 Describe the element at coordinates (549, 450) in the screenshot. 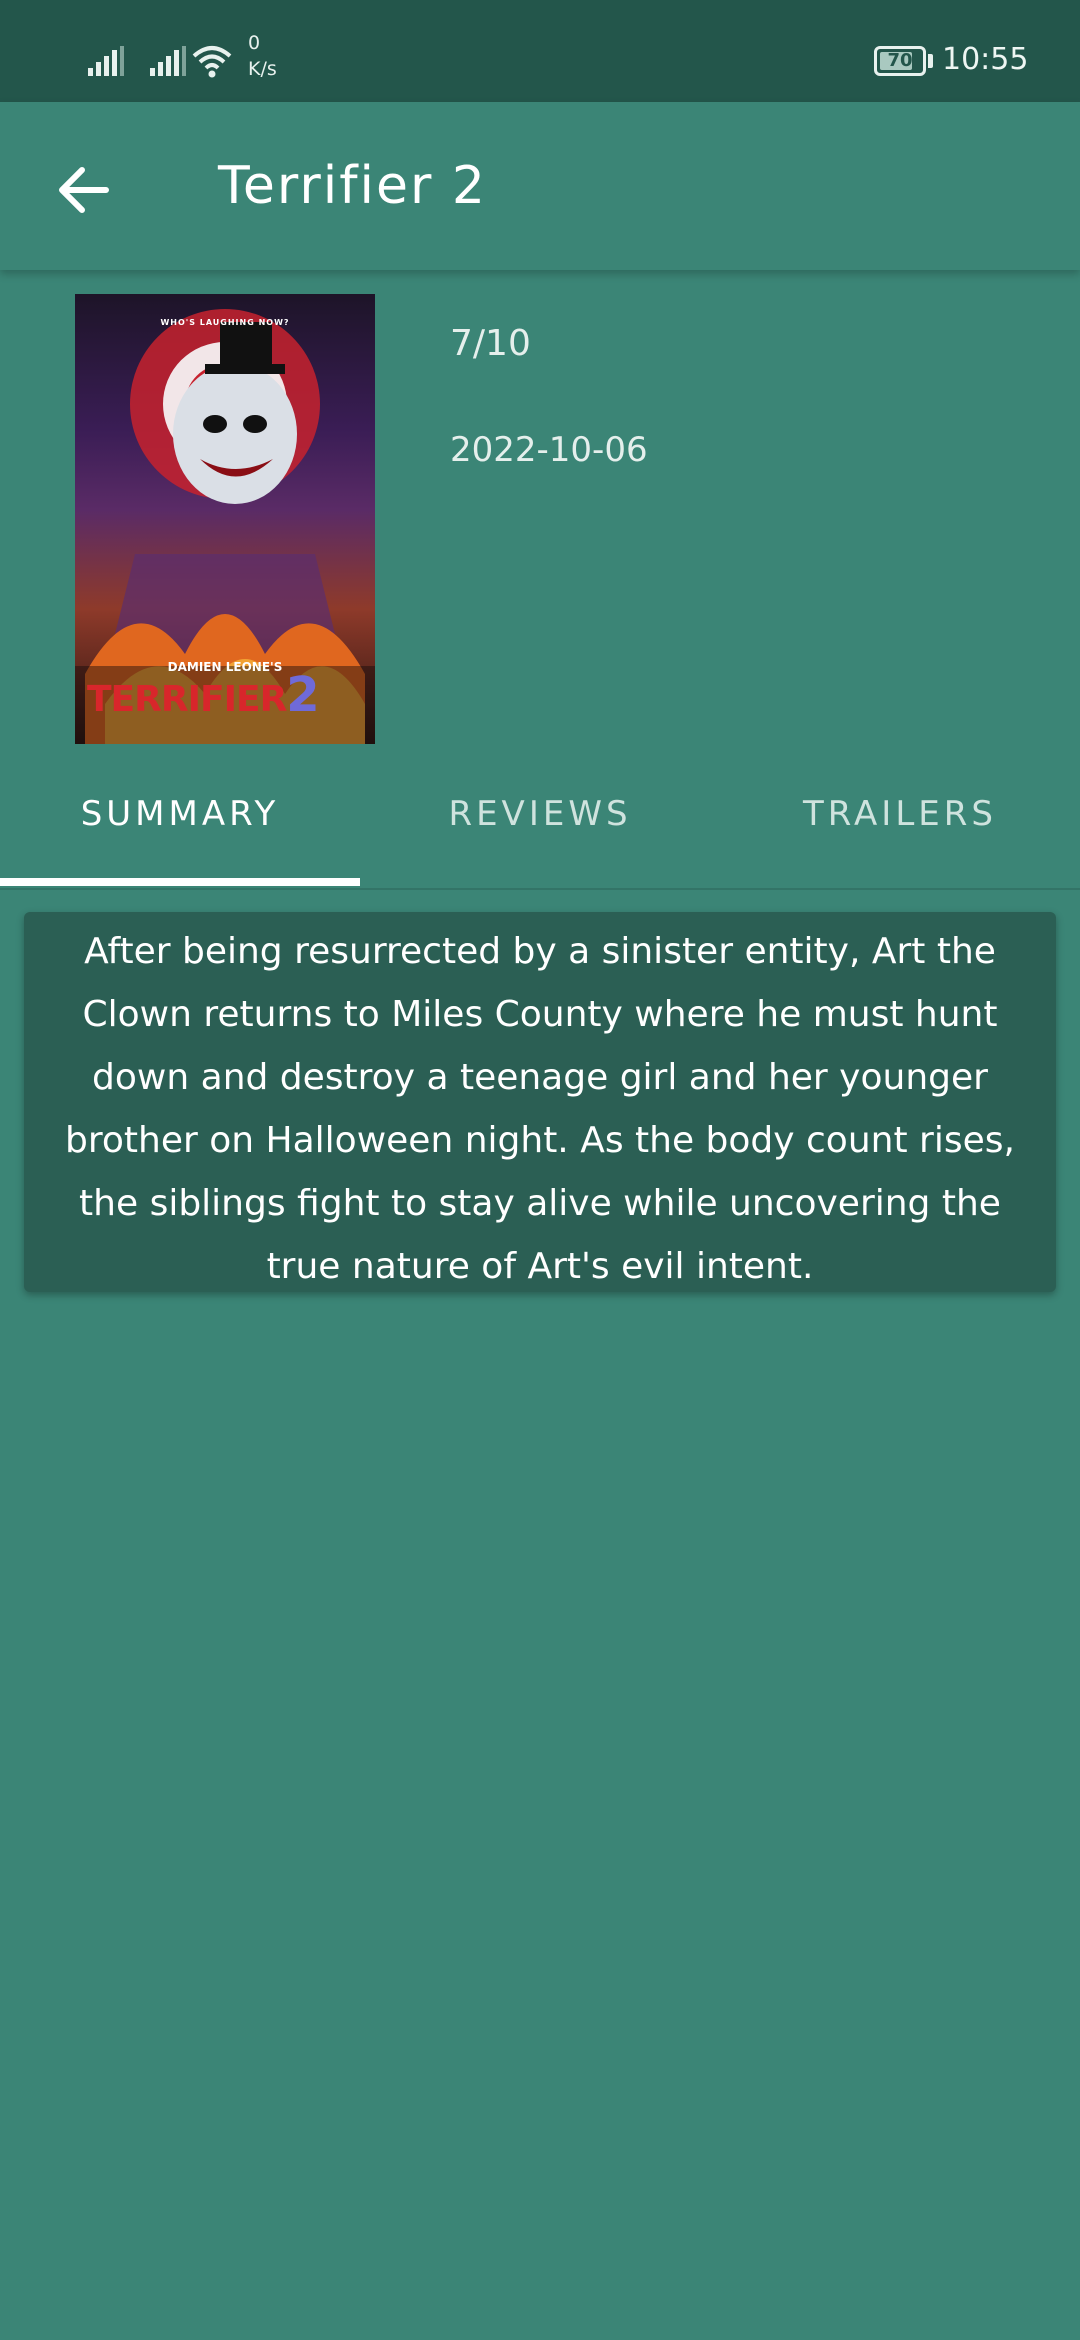

I see `release-date: 2022-10-06` at that location.